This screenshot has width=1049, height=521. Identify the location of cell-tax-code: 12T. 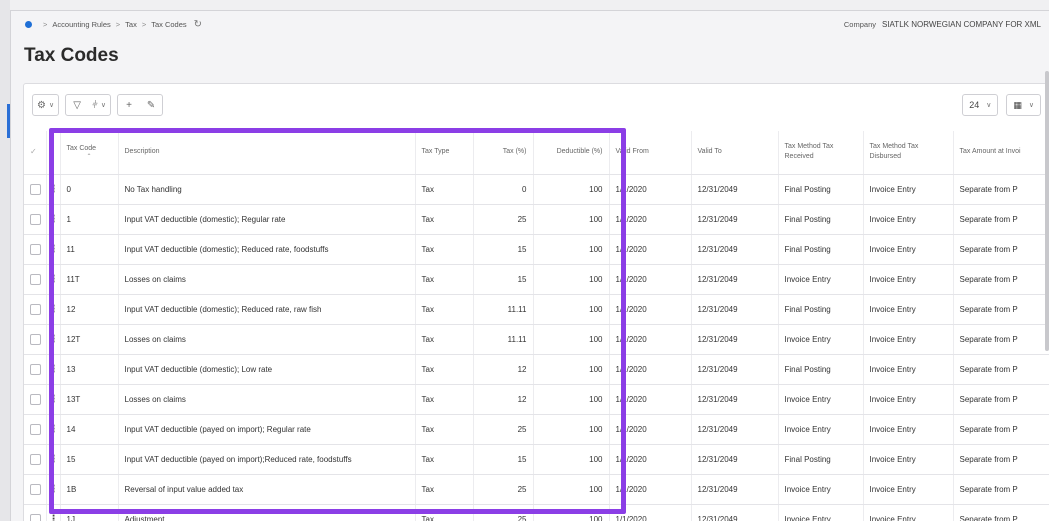
(89, 339).